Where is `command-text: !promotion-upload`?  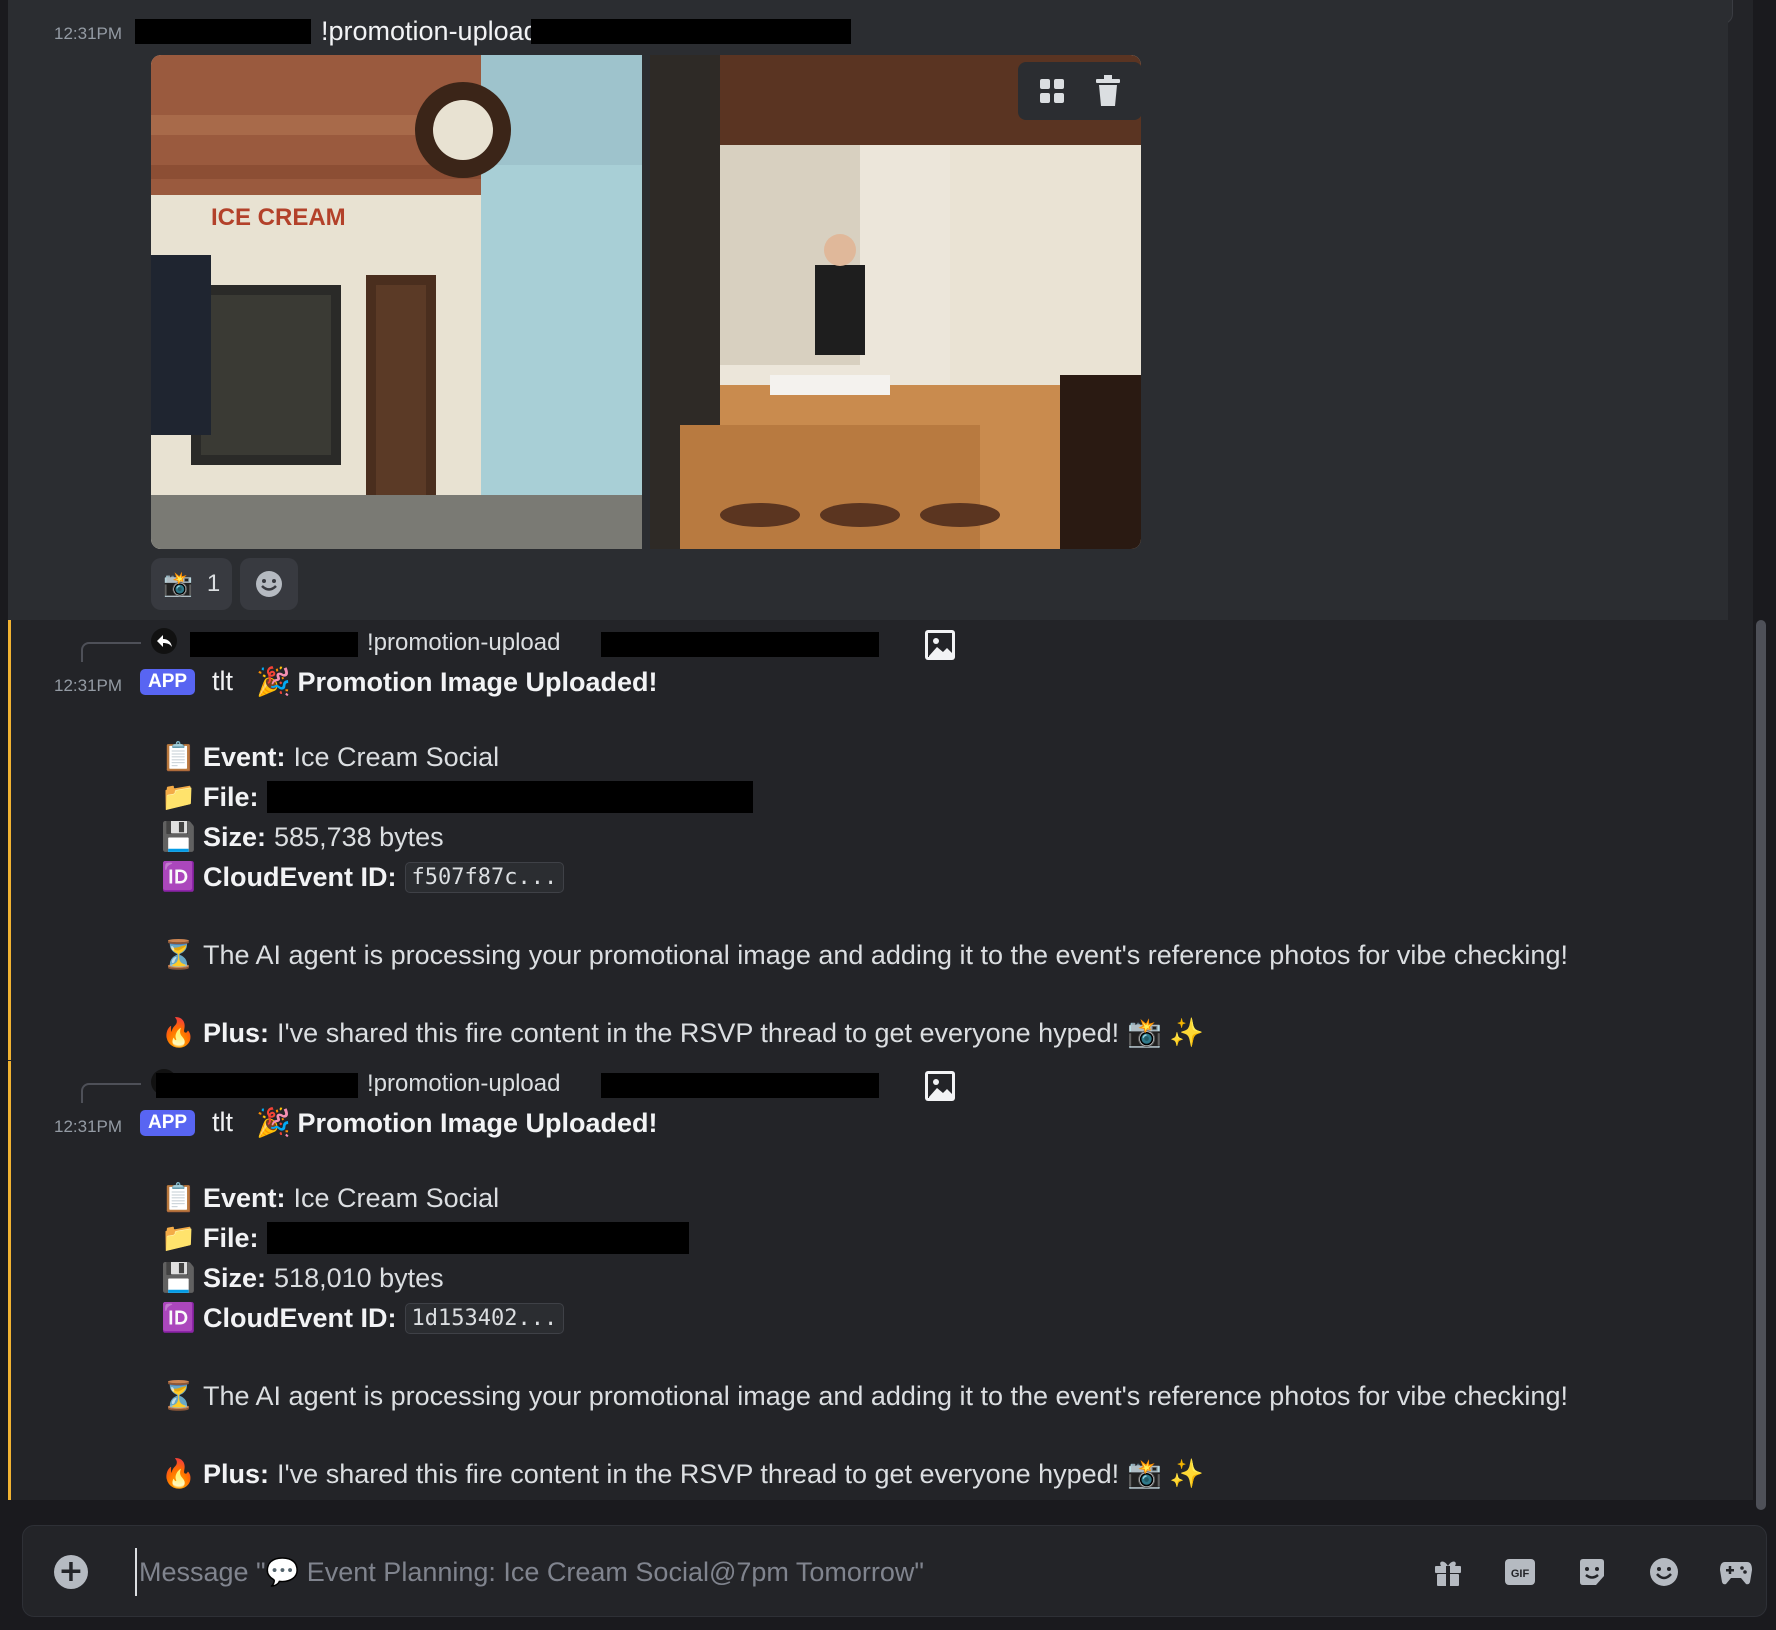 command-text: !promotion-upload is located at coordinates (430, 31).